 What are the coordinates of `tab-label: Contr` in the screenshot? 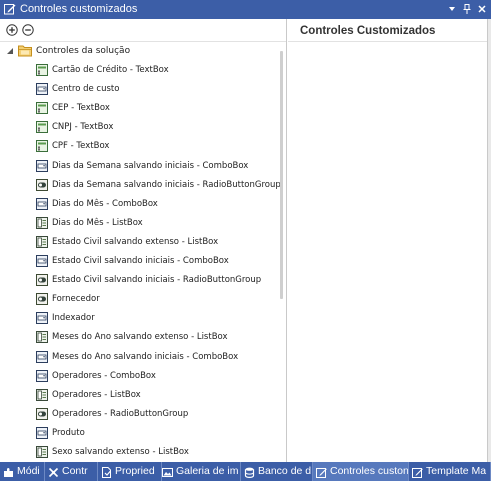 It's located at (75, 471).